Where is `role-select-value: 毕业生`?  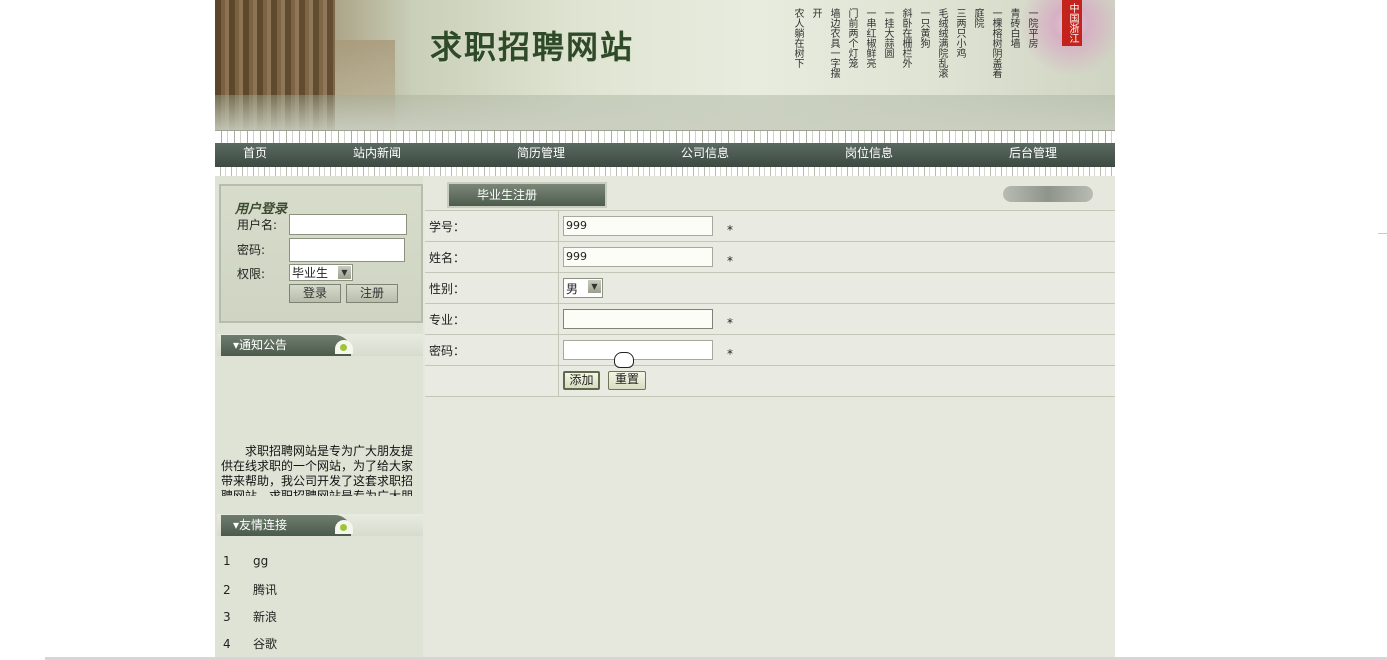
role-select-value: 毕业生 is located at coordinates (310, 273).